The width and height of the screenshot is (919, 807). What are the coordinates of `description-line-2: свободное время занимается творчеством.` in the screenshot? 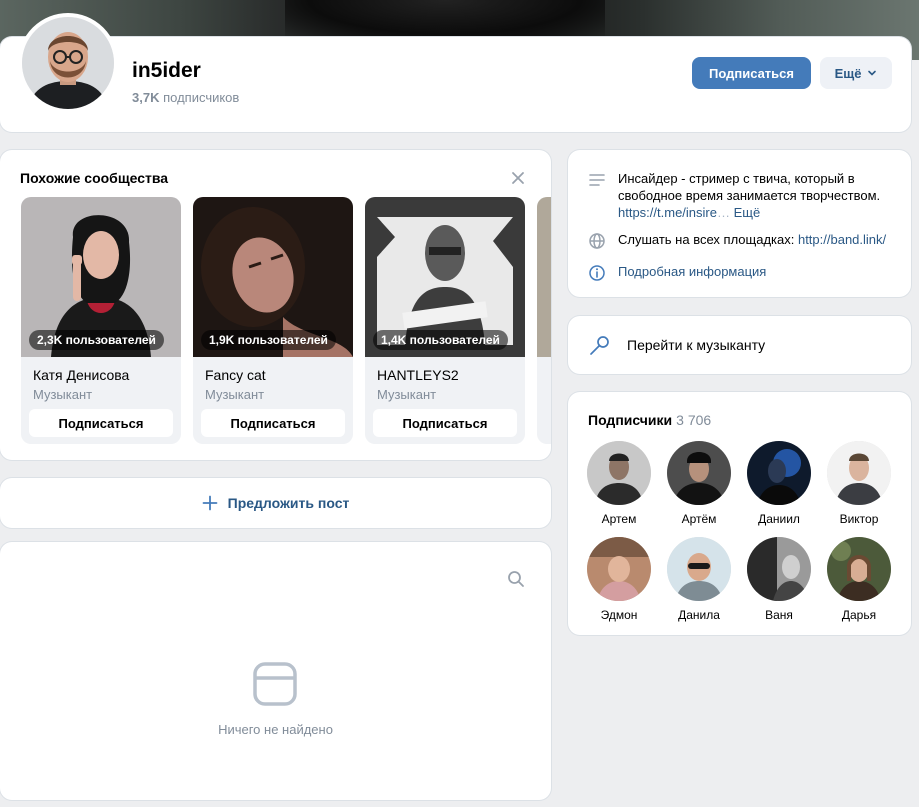 It's located at (749, 195).